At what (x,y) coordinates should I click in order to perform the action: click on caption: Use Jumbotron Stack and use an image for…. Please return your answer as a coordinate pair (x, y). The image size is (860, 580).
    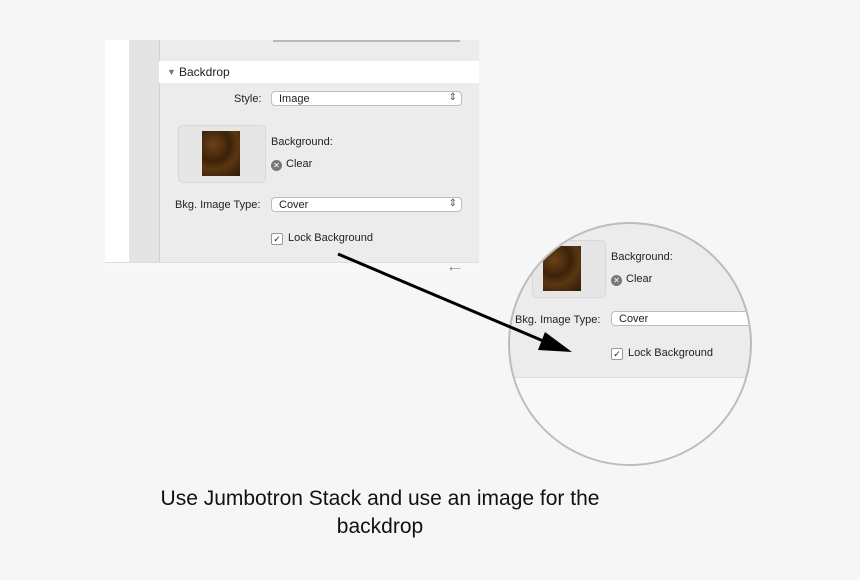
    Looking at the image, I should click on (380, 513).